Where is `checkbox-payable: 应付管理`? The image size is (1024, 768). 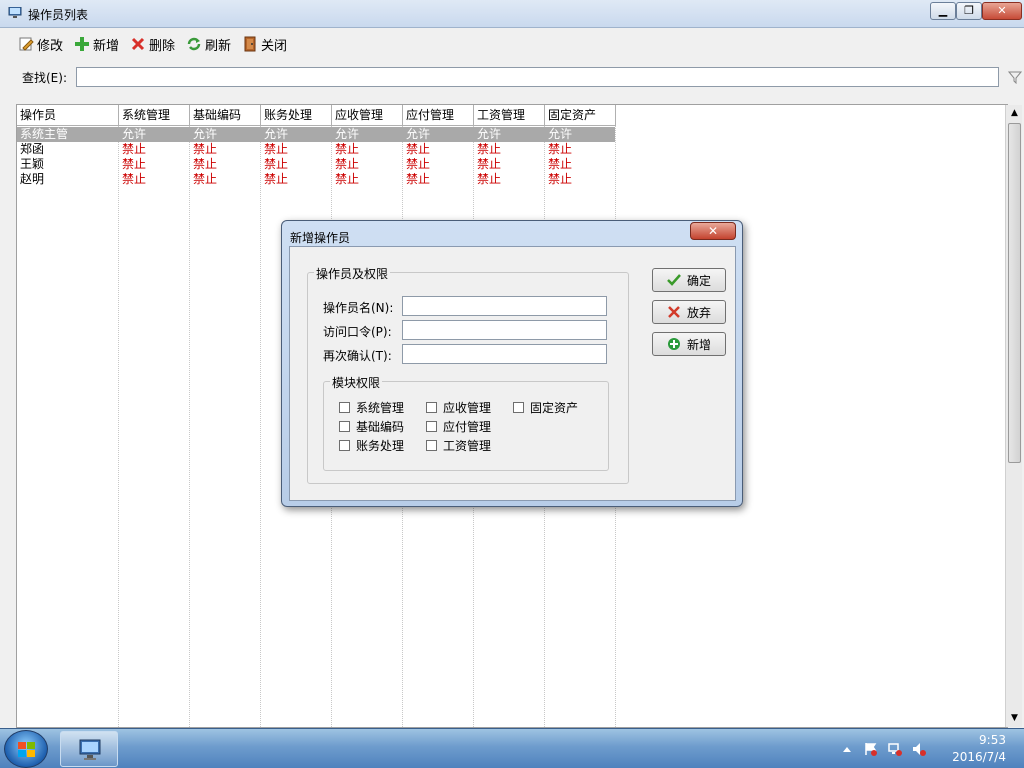 checkbox-payable: 应付管理 is located at coordinates (458, 426).